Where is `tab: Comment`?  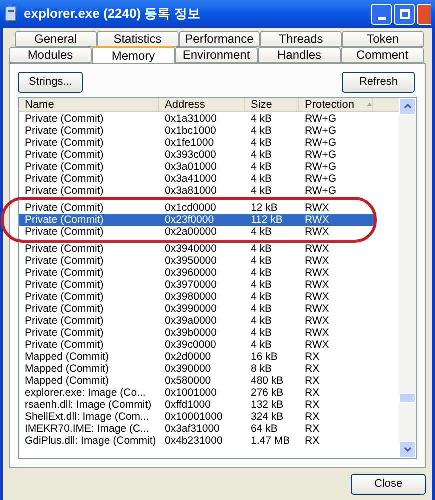
tab: Comment is located at coordinates (382, 55).